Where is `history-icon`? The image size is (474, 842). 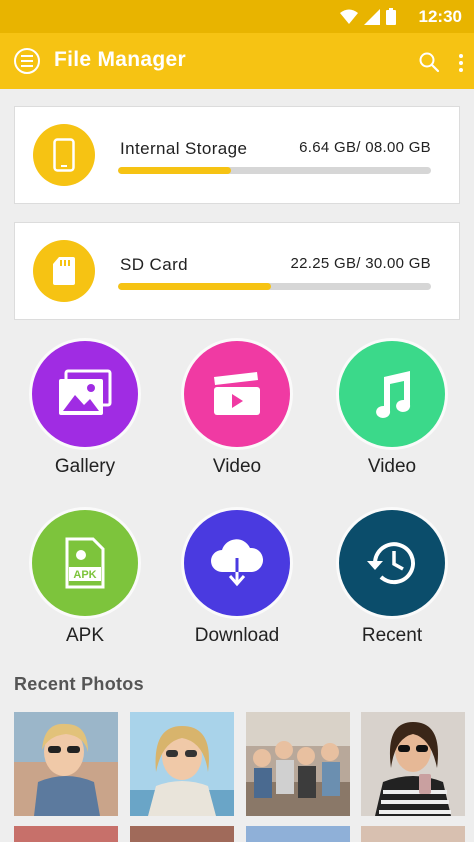
history-icon is located at coordinates (391, 563).